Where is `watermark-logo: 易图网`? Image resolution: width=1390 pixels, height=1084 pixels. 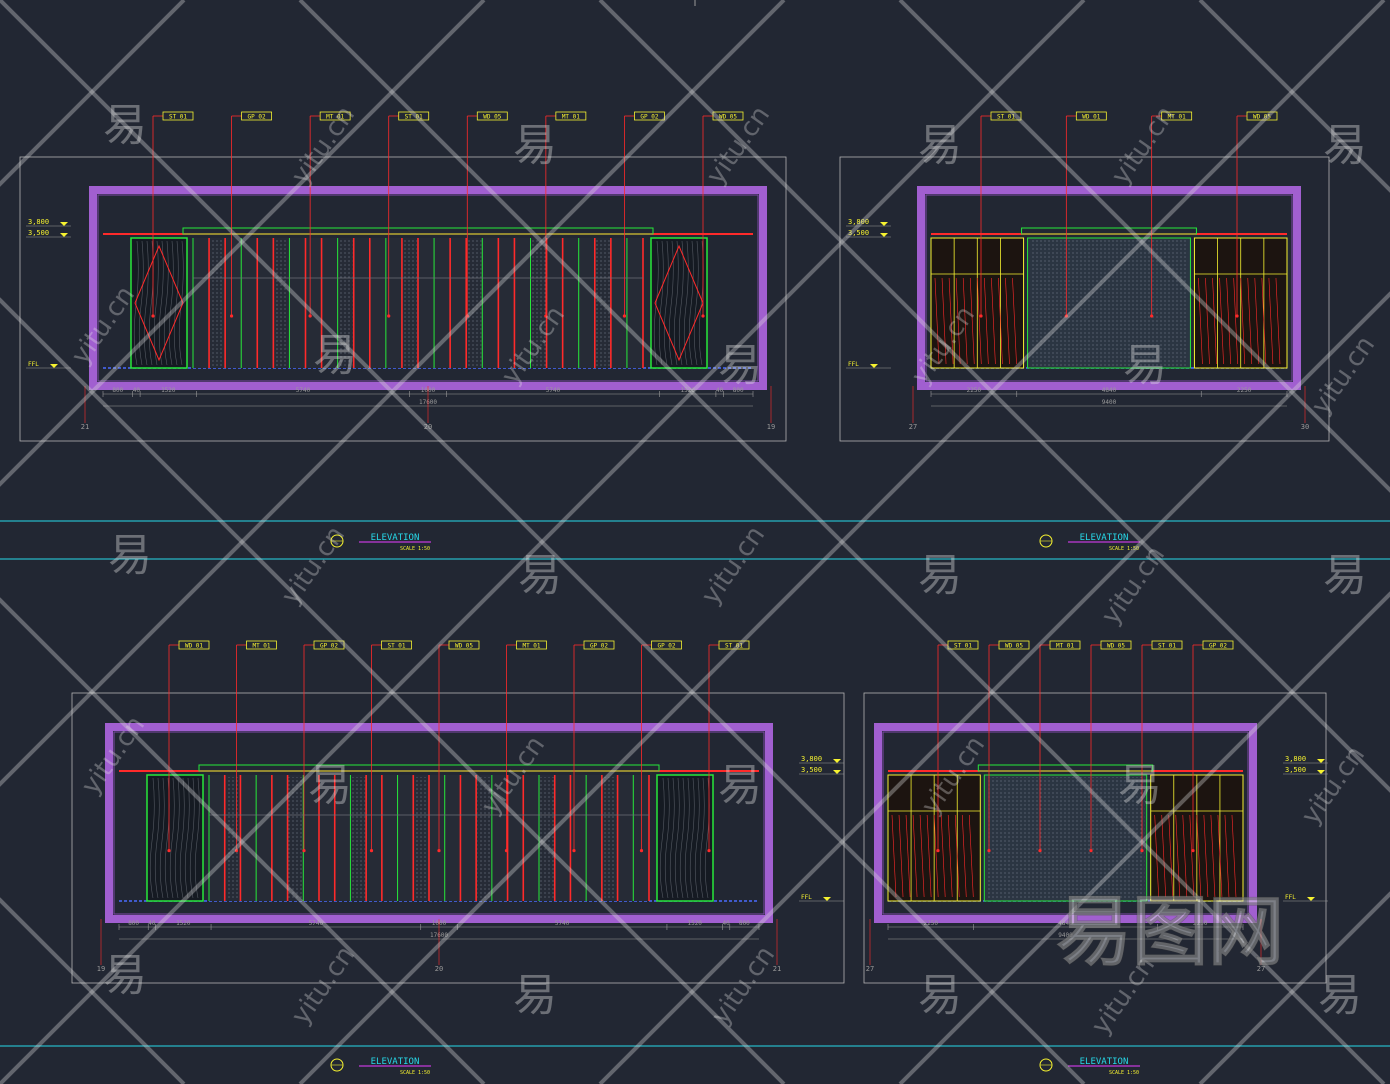 watermark-logo: 易图网 is located at coordinates (1170, 931).